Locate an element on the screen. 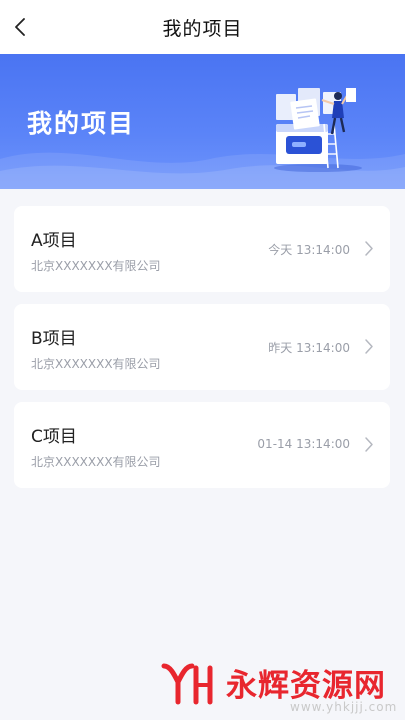  watermark: 永辉资源网 www.yhkjjj.com is located at coordinates (278, 688).